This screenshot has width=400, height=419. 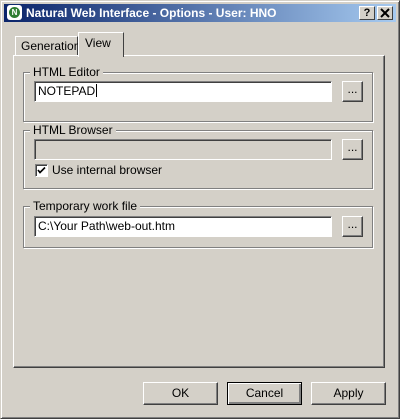 What do you see at coordinates (180, 393) in the screenshot?
I see `ok-button: OK` at bounding box center [180, 393].